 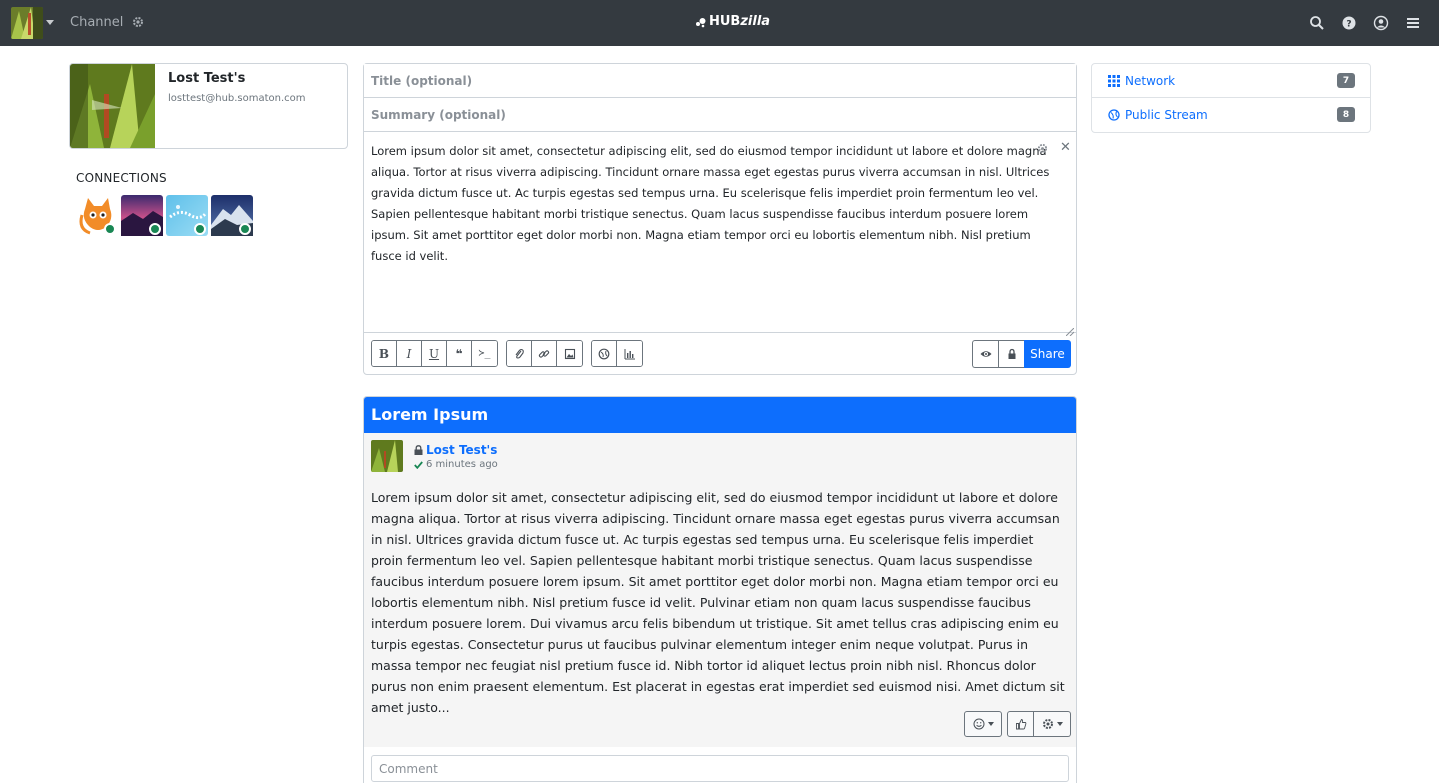 I want to click on brand-hub: HUB, so click(x=725, y=21).